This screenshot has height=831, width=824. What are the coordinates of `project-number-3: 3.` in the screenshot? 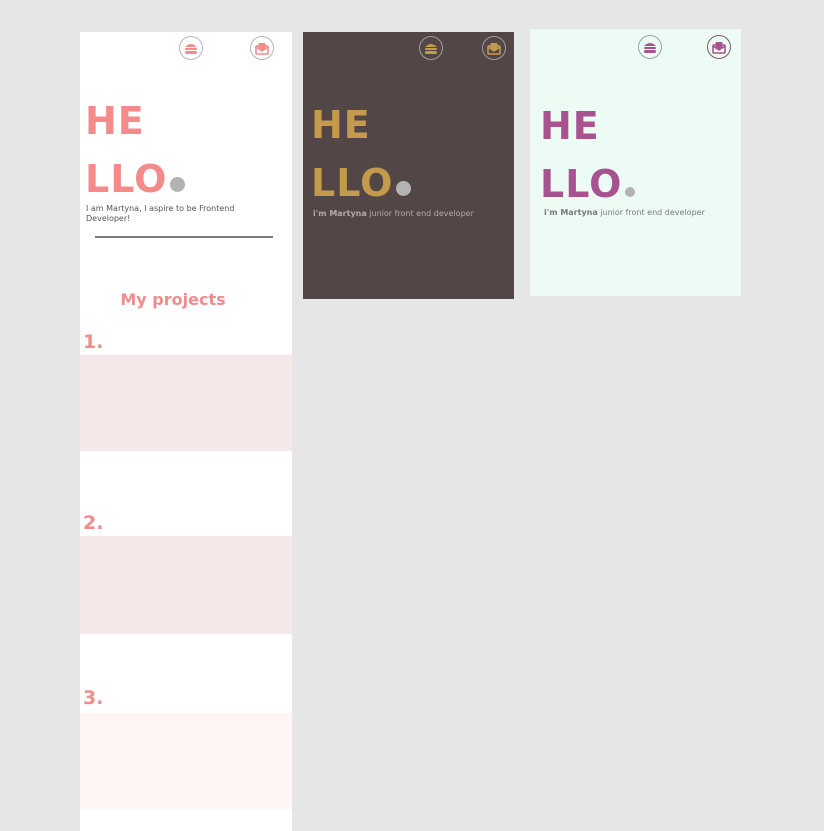 It's located at (93, 698).